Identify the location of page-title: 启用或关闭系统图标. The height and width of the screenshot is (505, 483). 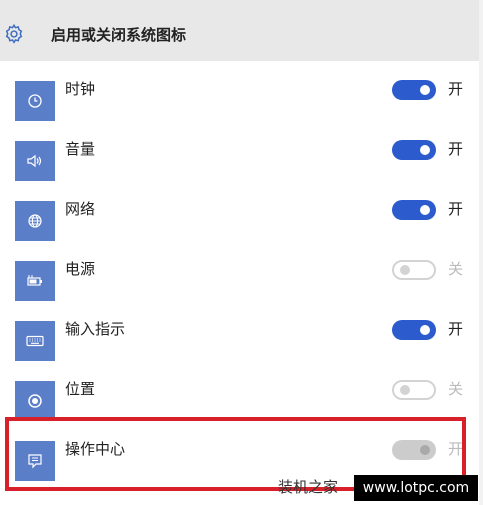
(119, 35).